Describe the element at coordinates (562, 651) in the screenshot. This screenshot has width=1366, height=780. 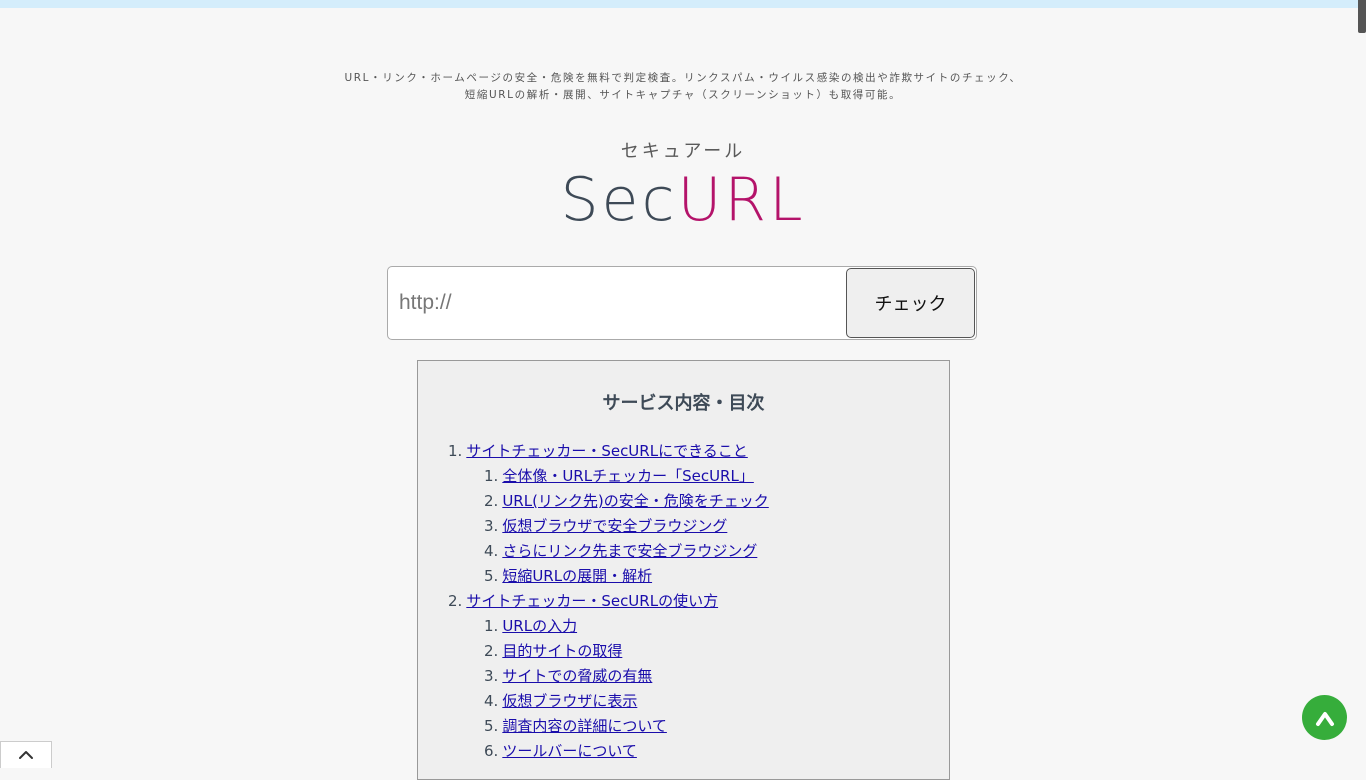
I see `toc-link: 目的サイトの取得` at that location.